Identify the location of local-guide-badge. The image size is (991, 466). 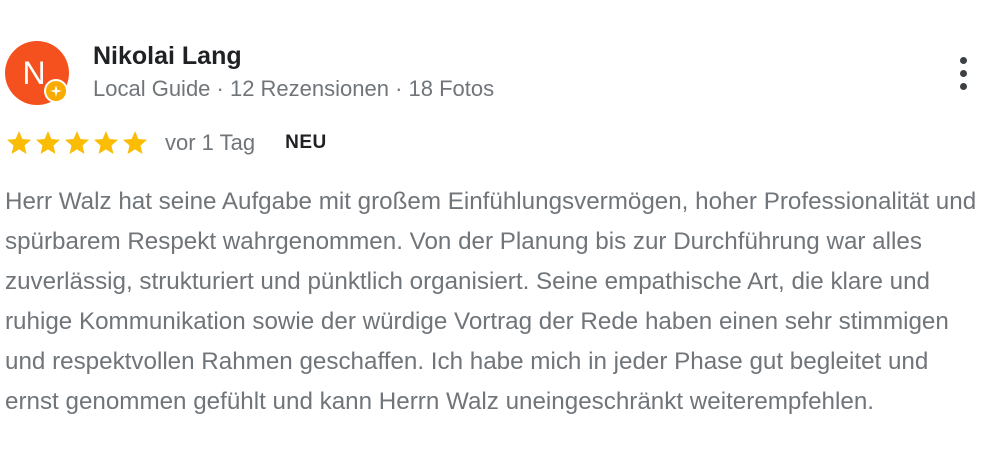
(56, 91).